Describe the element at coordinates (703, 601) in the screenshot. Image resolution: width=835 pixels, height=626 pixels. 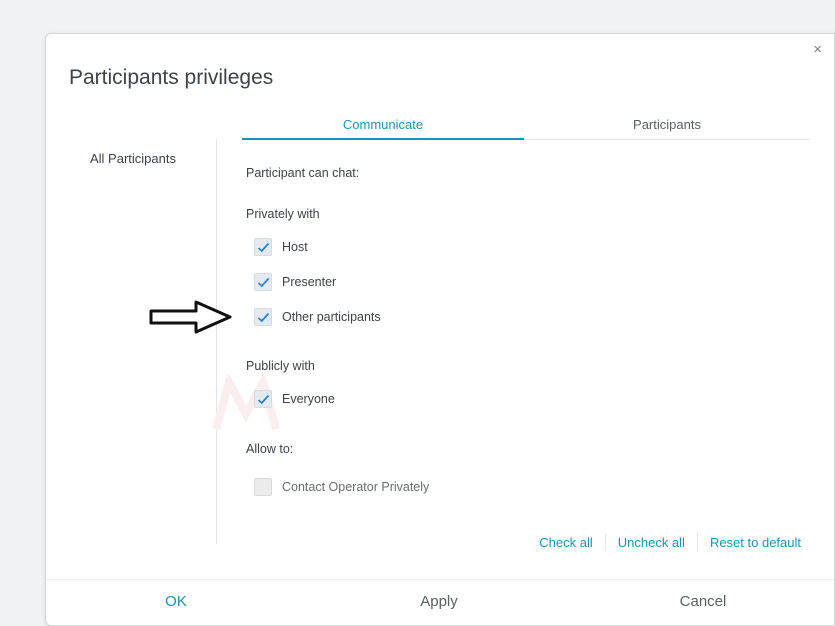
I see `cancel-button: Cancel` at that location.